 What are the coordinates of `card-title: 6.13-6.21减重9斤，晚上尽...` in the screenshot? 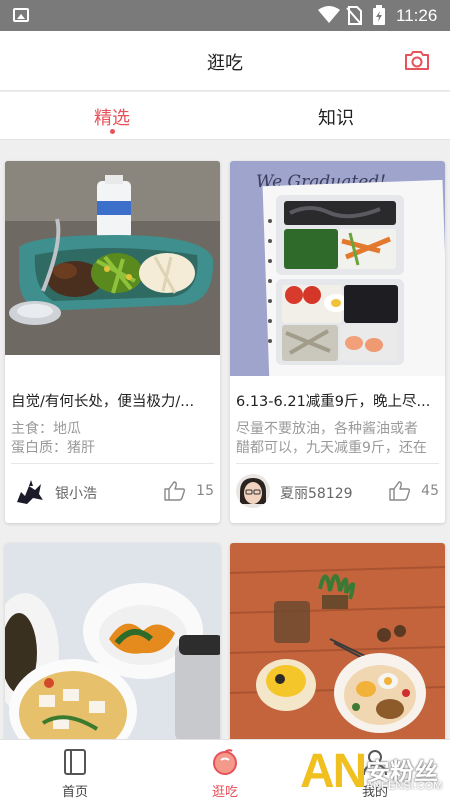 It's located at (333, 402).